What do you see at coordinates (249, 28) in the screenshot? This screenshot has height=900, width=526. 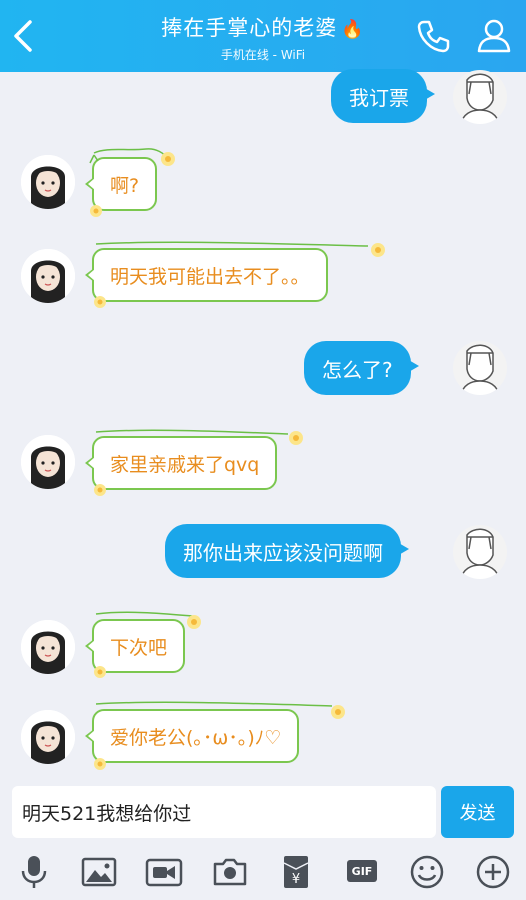 I see `contact-name: 捧在手掌心的老婆` at bounding box center [249, 28].